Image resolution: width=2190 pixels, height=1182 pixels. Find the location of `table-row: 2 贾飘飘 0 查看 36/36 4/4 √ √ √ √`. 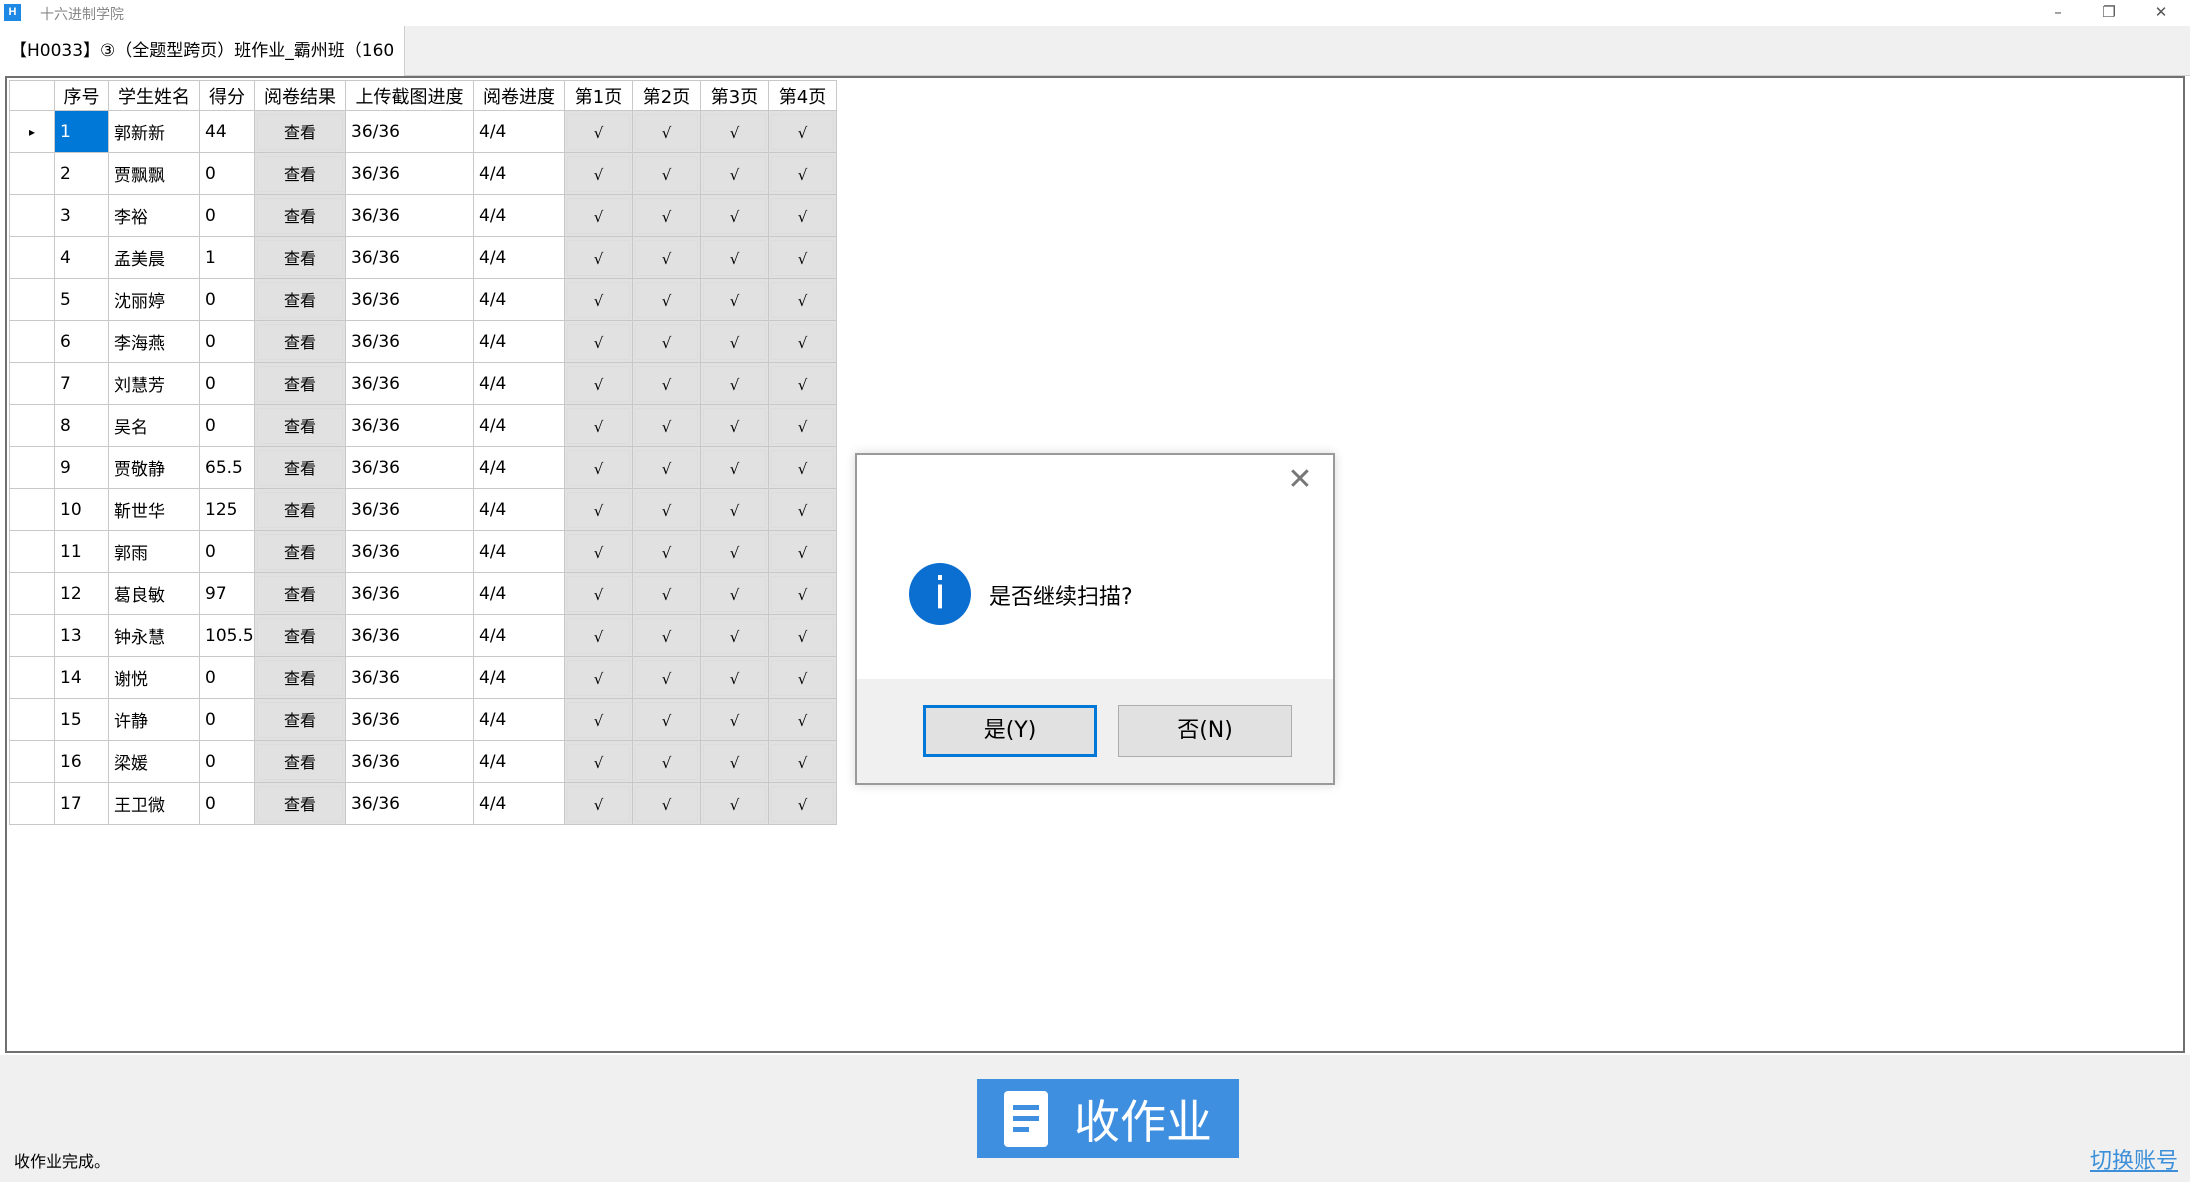

table-row: 2 贾飘飘 0 查看 36/36 4/4 √ √ √ √ is located at coordinates (423, 173).